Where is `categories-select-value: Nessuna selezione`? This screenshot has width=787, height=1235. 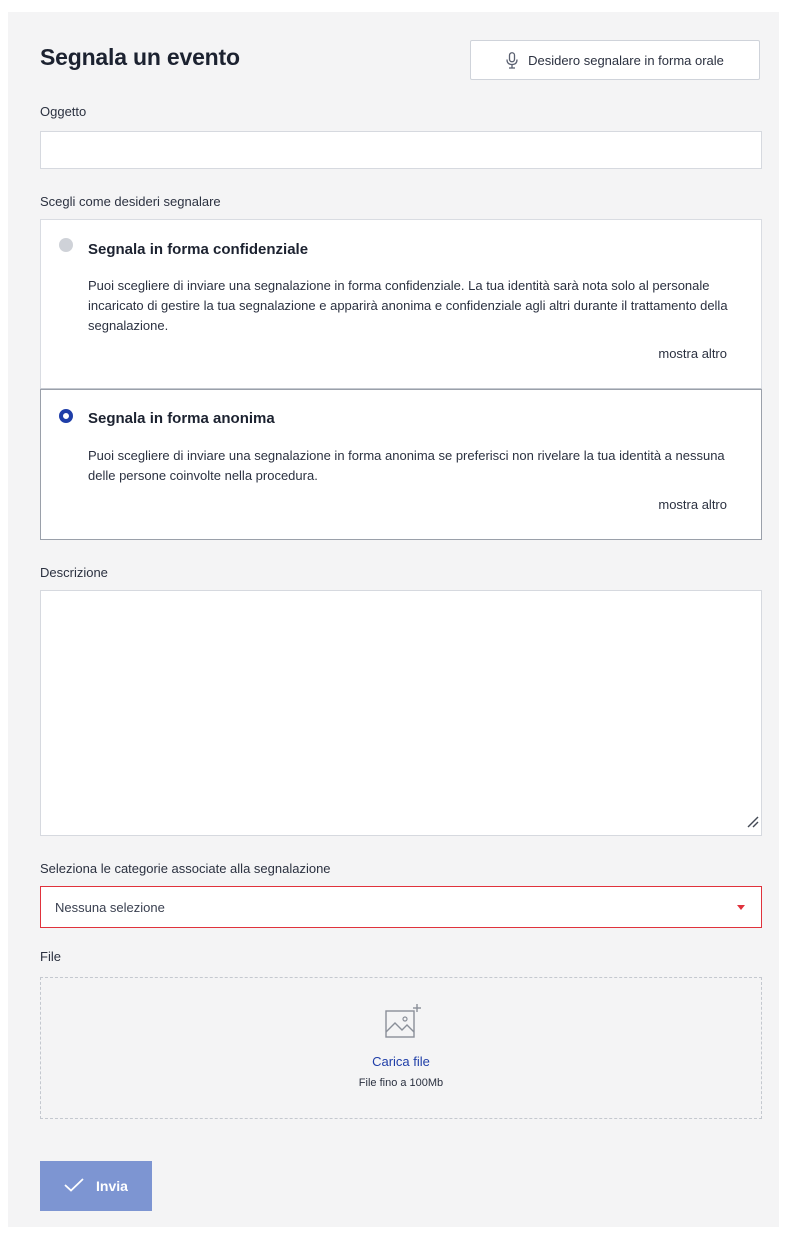
categories-select-value: Nessuna selezione is located at coordinates (110, 907).